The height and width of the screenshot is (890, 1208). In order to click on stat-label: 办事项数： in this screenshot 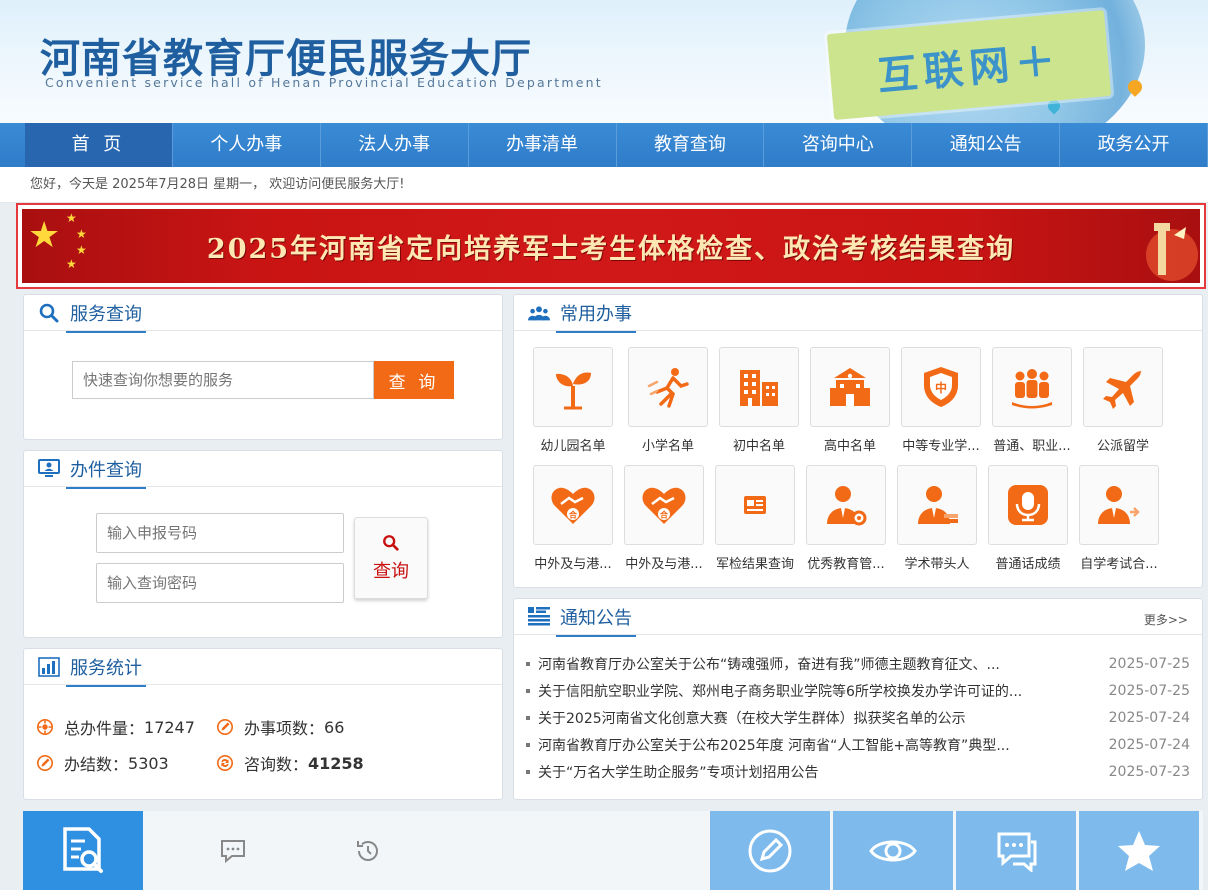, I will do `click(284, 728)`.